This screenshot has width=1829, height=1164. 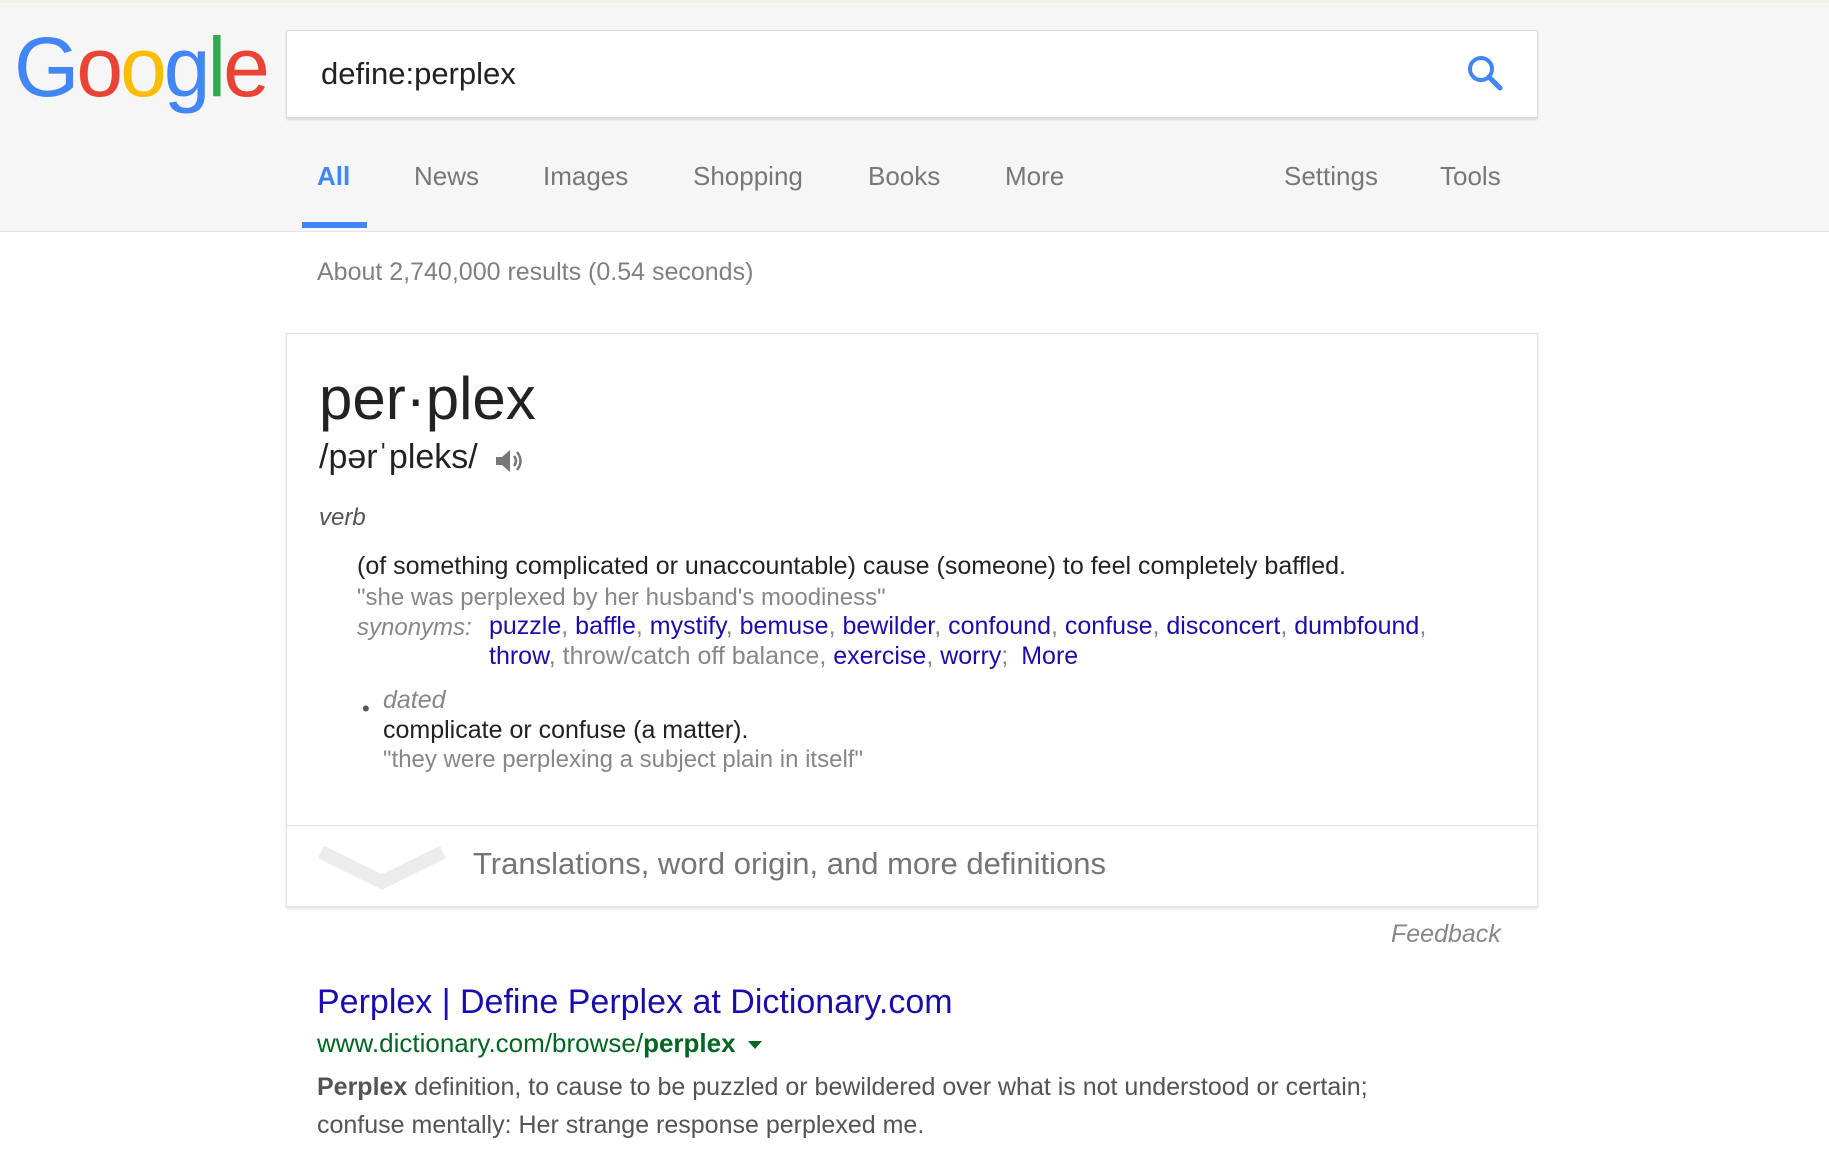 I want to click on feedback-link: Feedback, so click(x=1446, y=934).